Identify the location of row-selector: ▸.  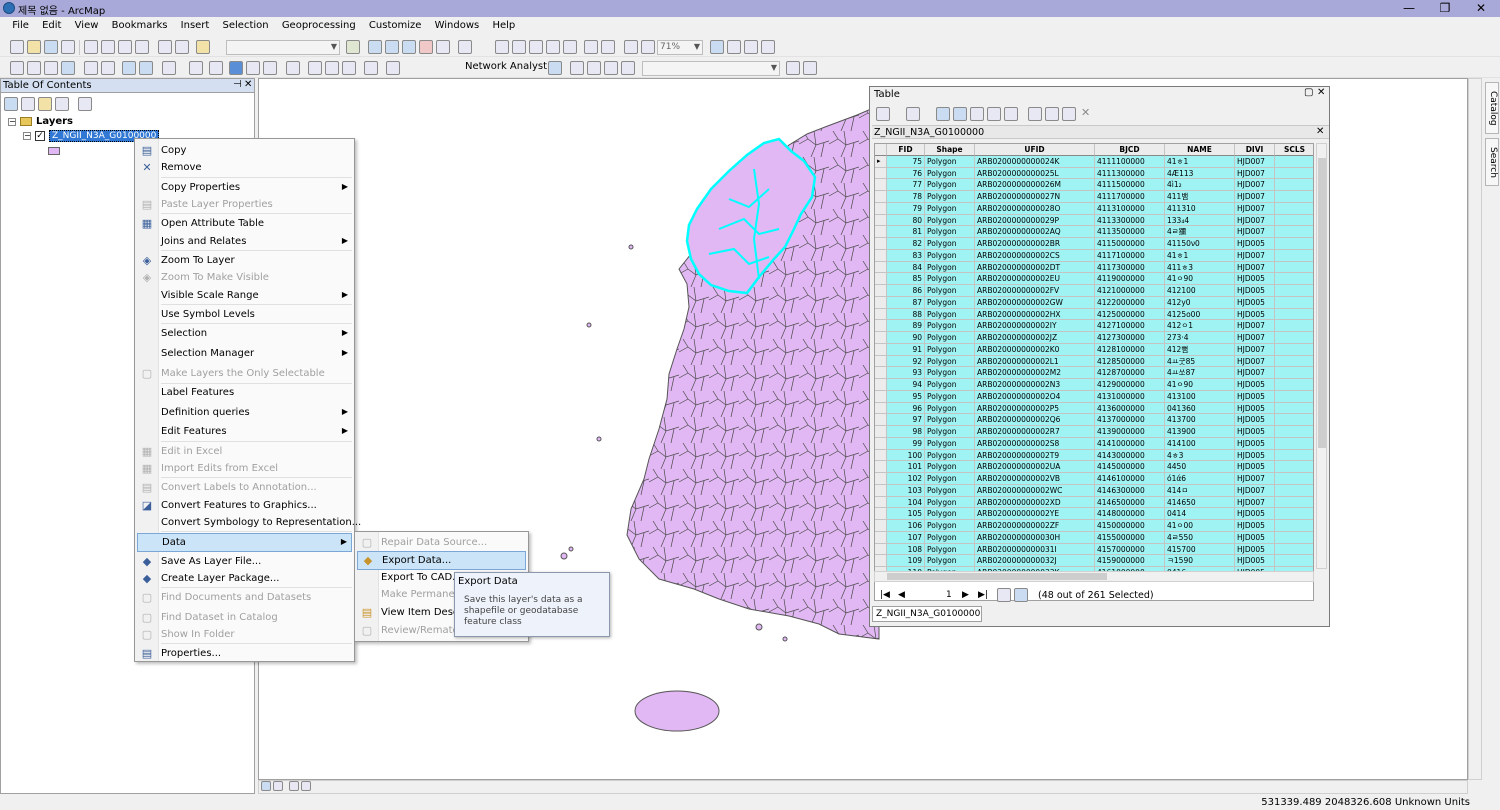
(881, 161).